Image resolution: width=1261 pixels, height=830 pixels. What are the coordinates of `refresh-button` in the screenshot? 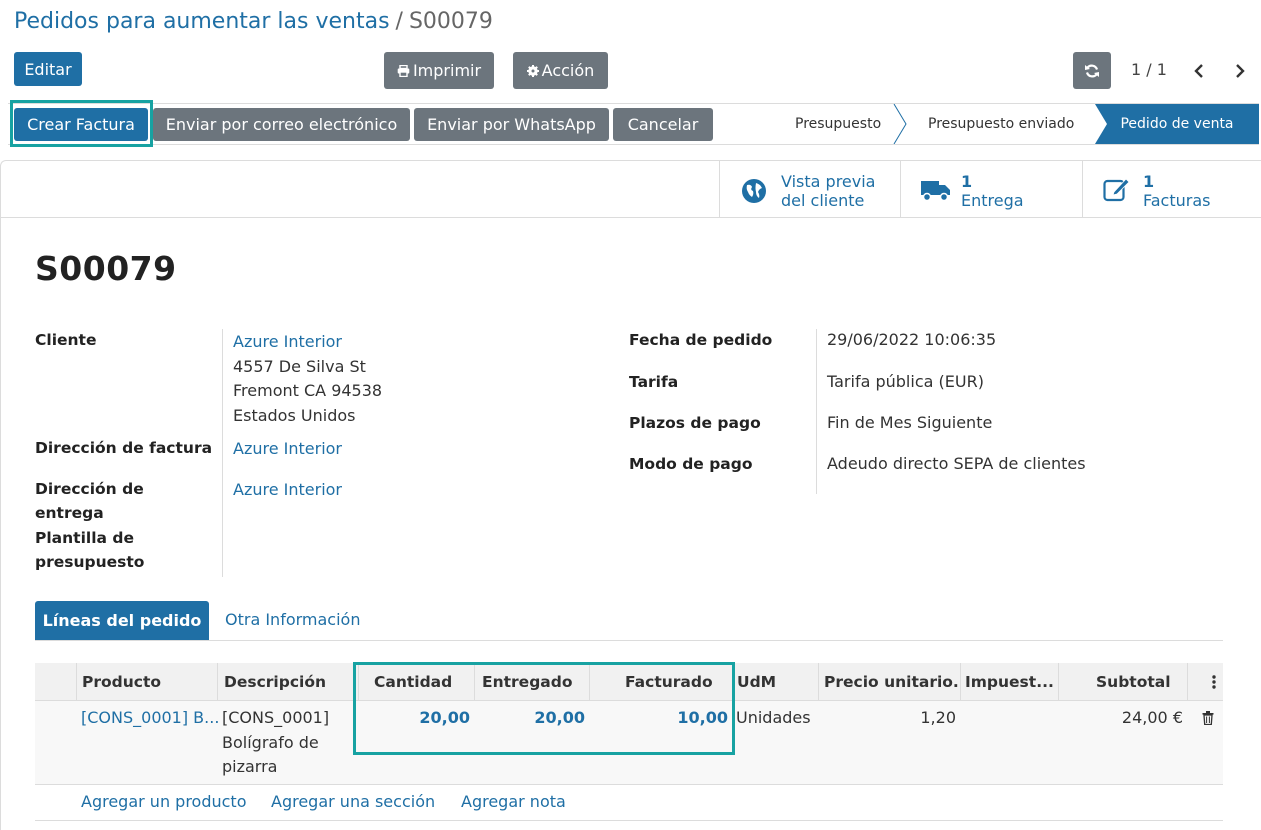 It's located at (1092, 70).